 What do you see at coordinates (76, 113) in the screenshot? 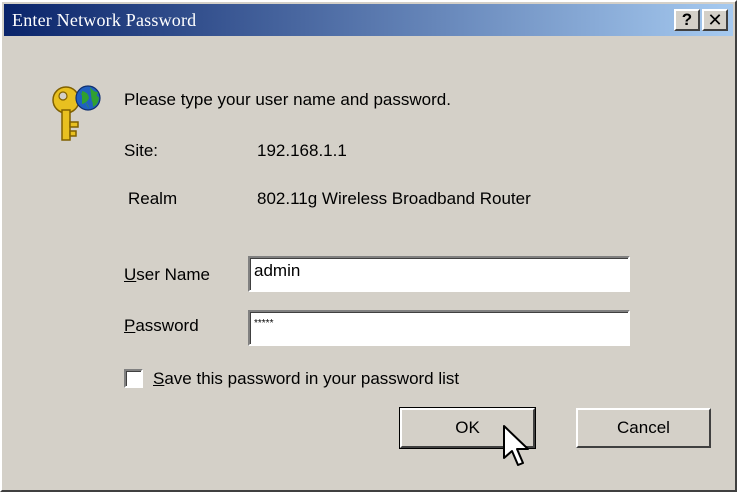
I see `key-globe-icon` at bounding box center [76, 113].